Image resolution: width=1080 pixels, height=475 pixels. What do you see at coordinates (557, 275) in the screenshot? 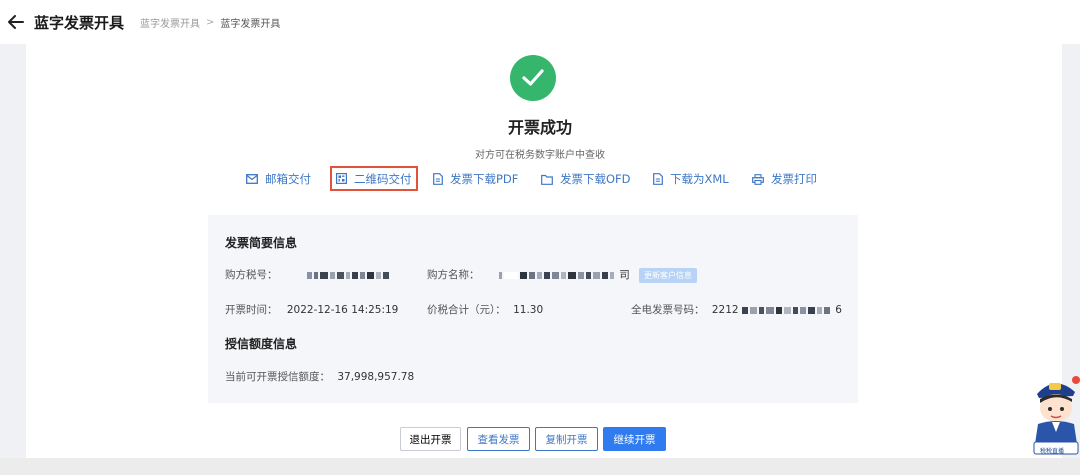
I see `buyer-name-masked-value` at bounding box center [557, 275].